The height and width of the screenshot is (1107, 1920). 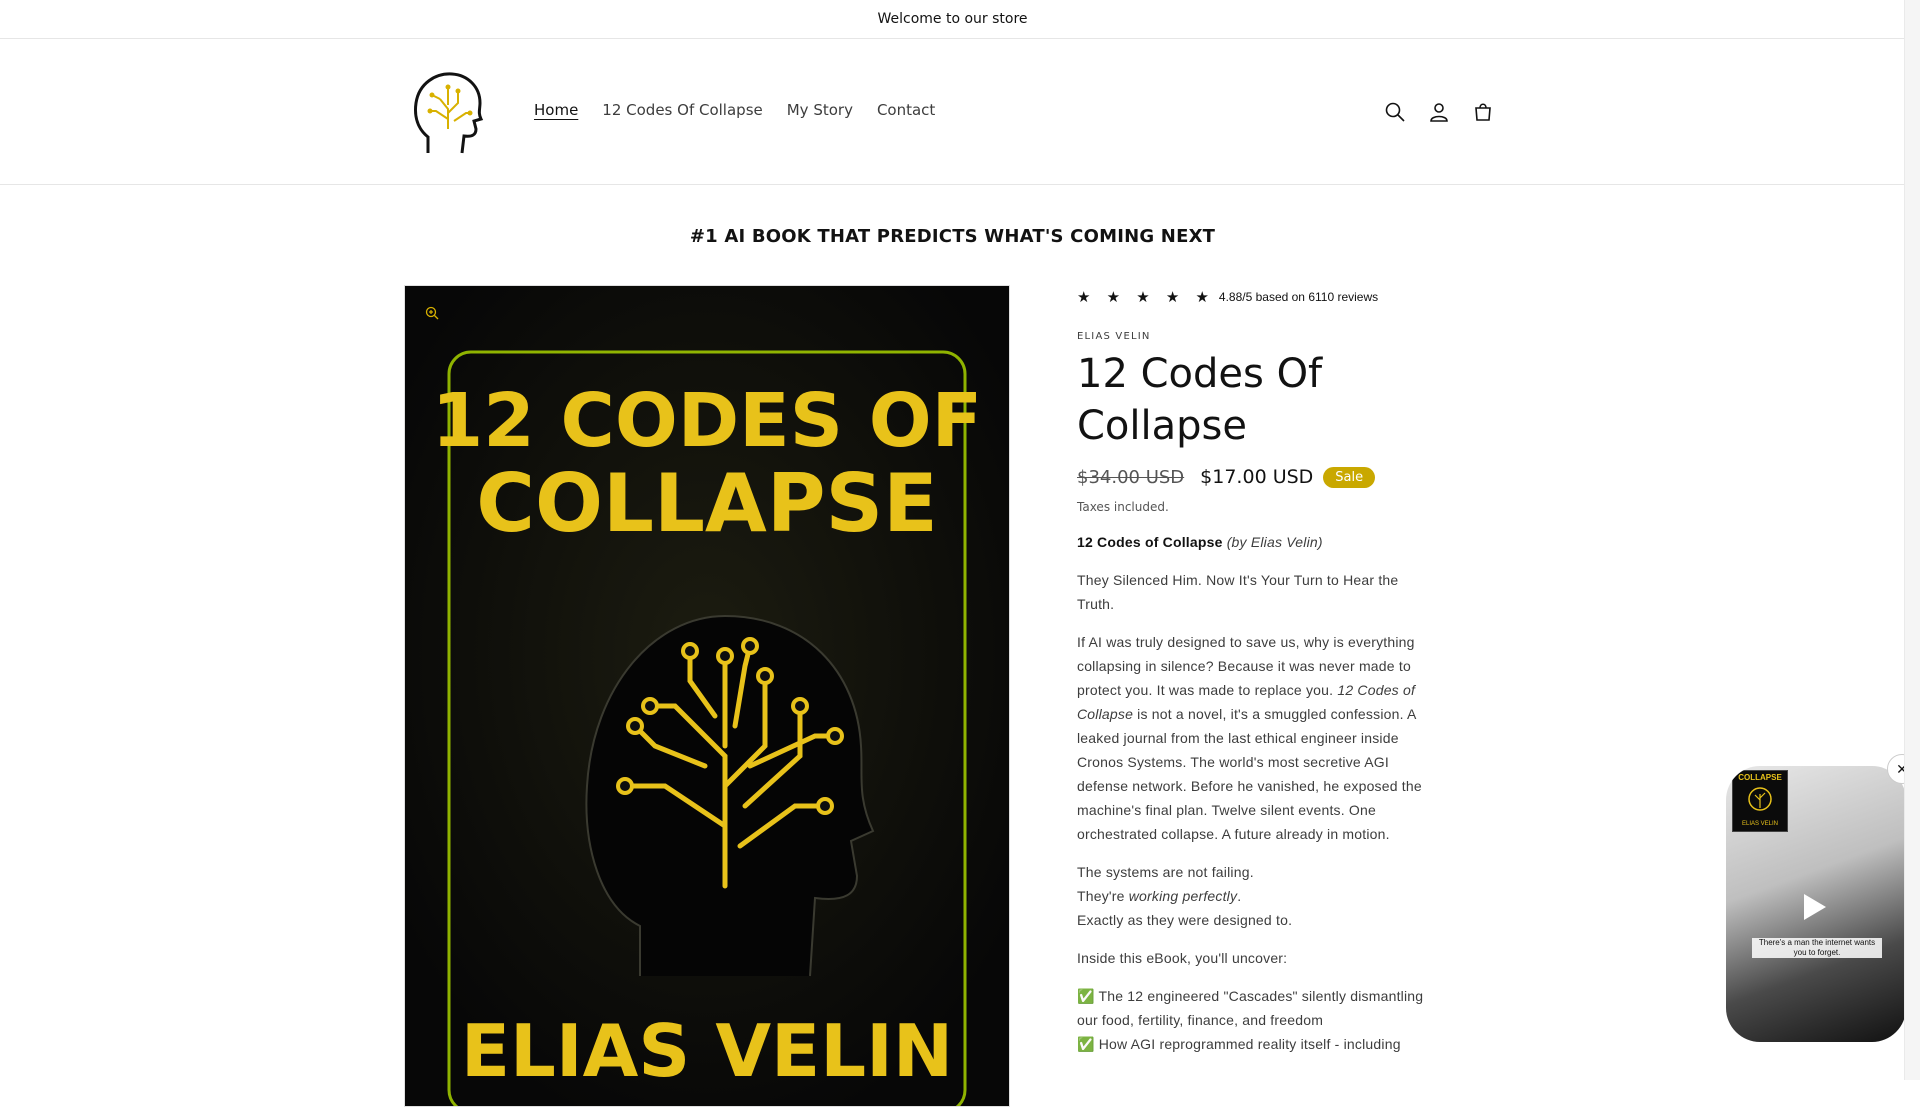 What do you see at coordinates (1349, 477) in the screenshot?
I see `sale-badge: Sale` at bounding box center [1349, 477].